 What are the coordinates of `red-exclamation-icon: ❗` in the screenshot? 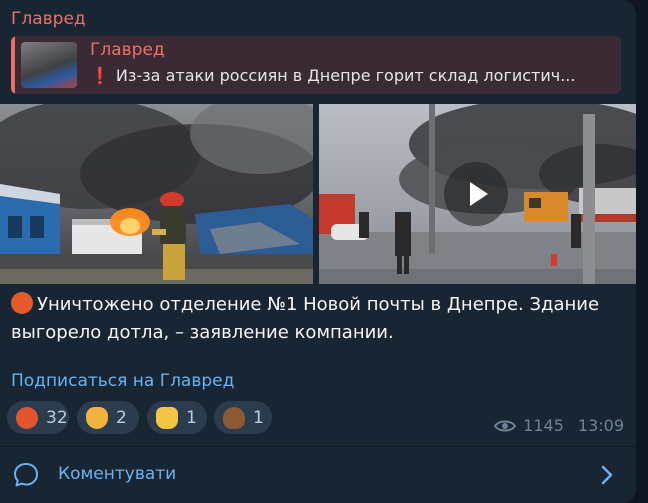 It's located at (100, 75).